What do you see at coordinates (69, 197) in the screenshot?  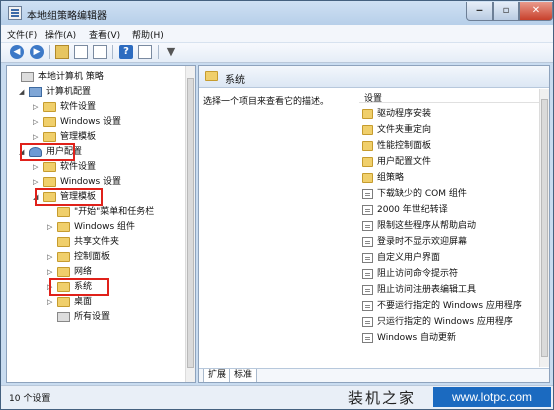 I see `highlight-admin-templates` at bounding box center [69, 197].